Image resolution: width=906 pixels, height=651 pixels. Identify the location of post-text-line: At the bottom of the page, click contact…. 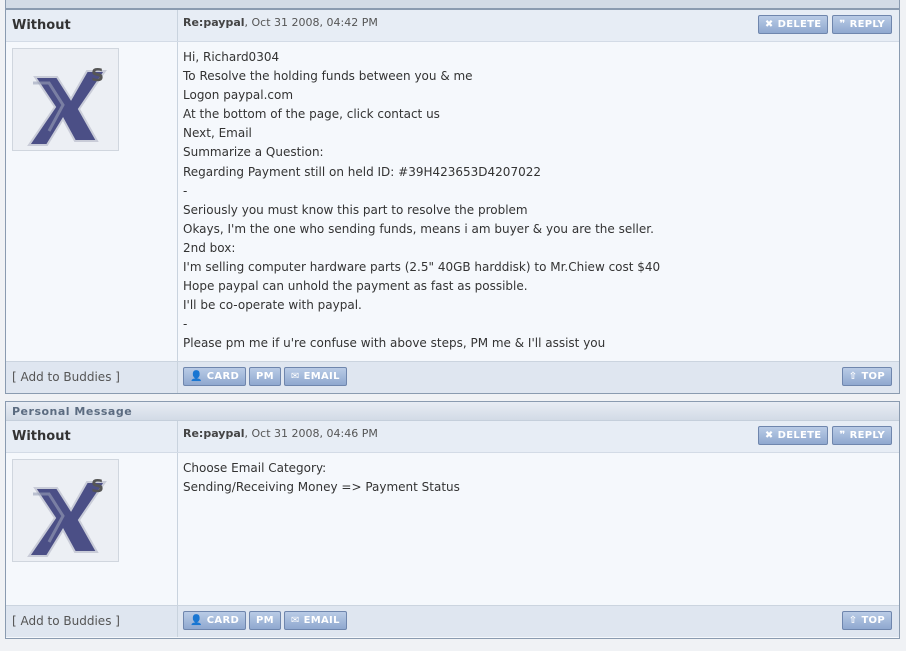
(311, 114).